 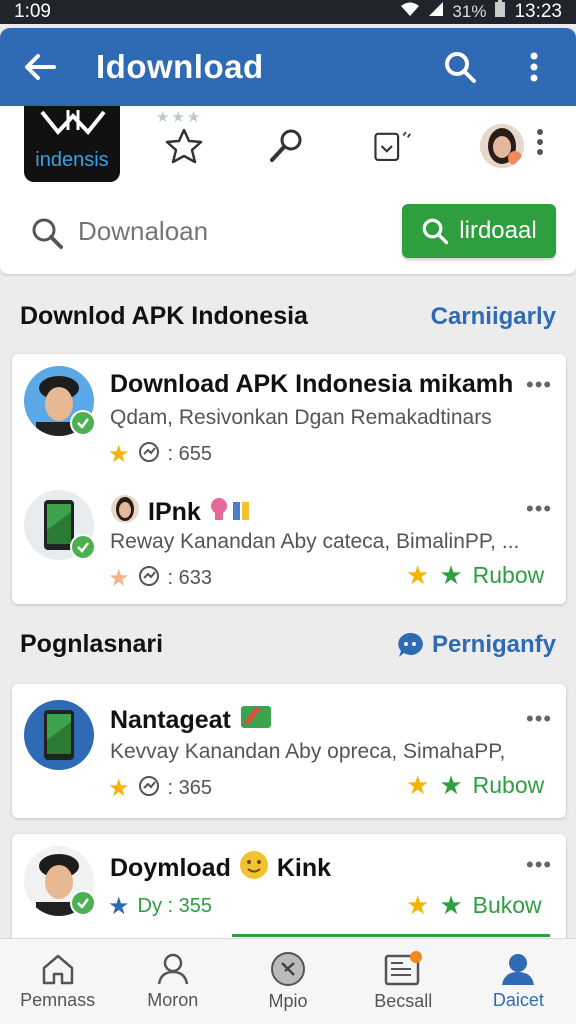 I want to click on battery-icon, so click(x=500, y=12).